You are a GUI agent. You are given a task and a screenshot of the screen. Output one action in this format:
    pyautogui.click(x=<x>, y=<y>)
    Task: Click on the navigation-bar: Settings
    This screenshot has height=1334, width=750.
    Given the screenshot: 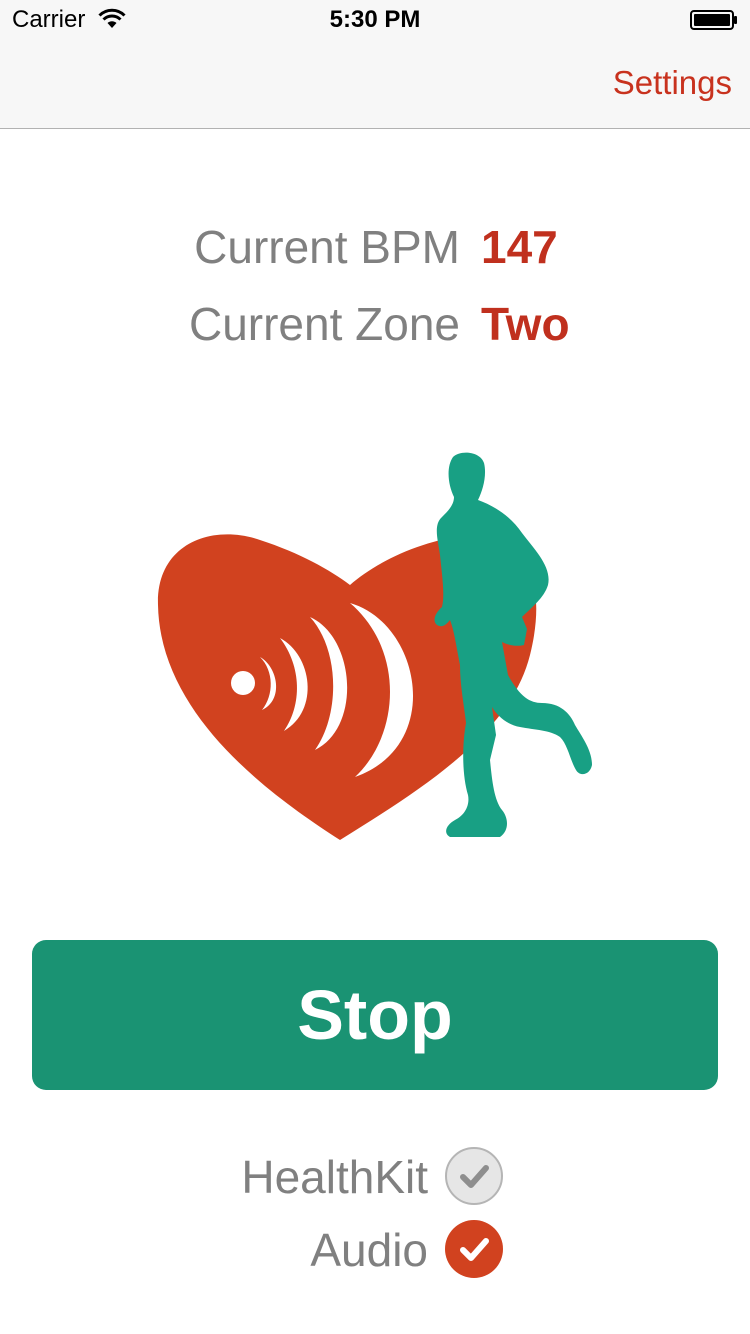 What is the action you would take?
    pyautogui.click(x=375, y=84)
    